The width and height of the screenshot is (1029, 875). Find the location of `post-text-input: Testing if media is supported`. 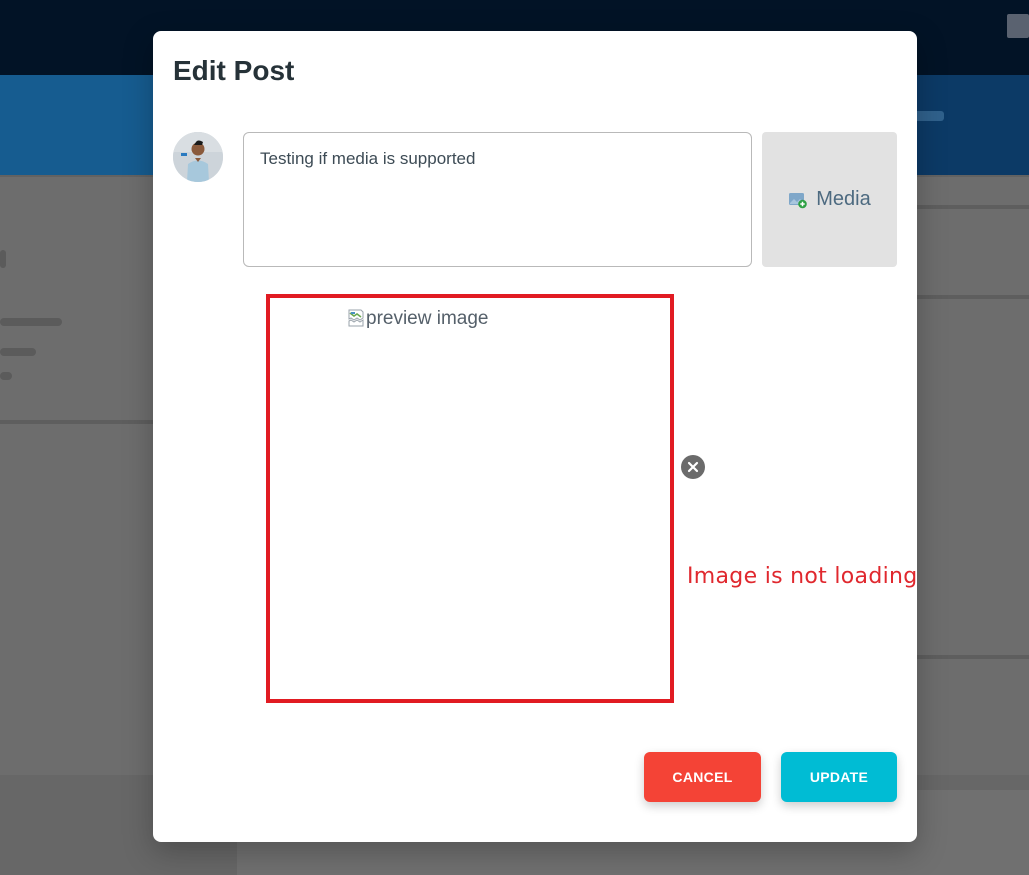

post-text-input: Testing if media is supported is located at coordinates (497, 199).